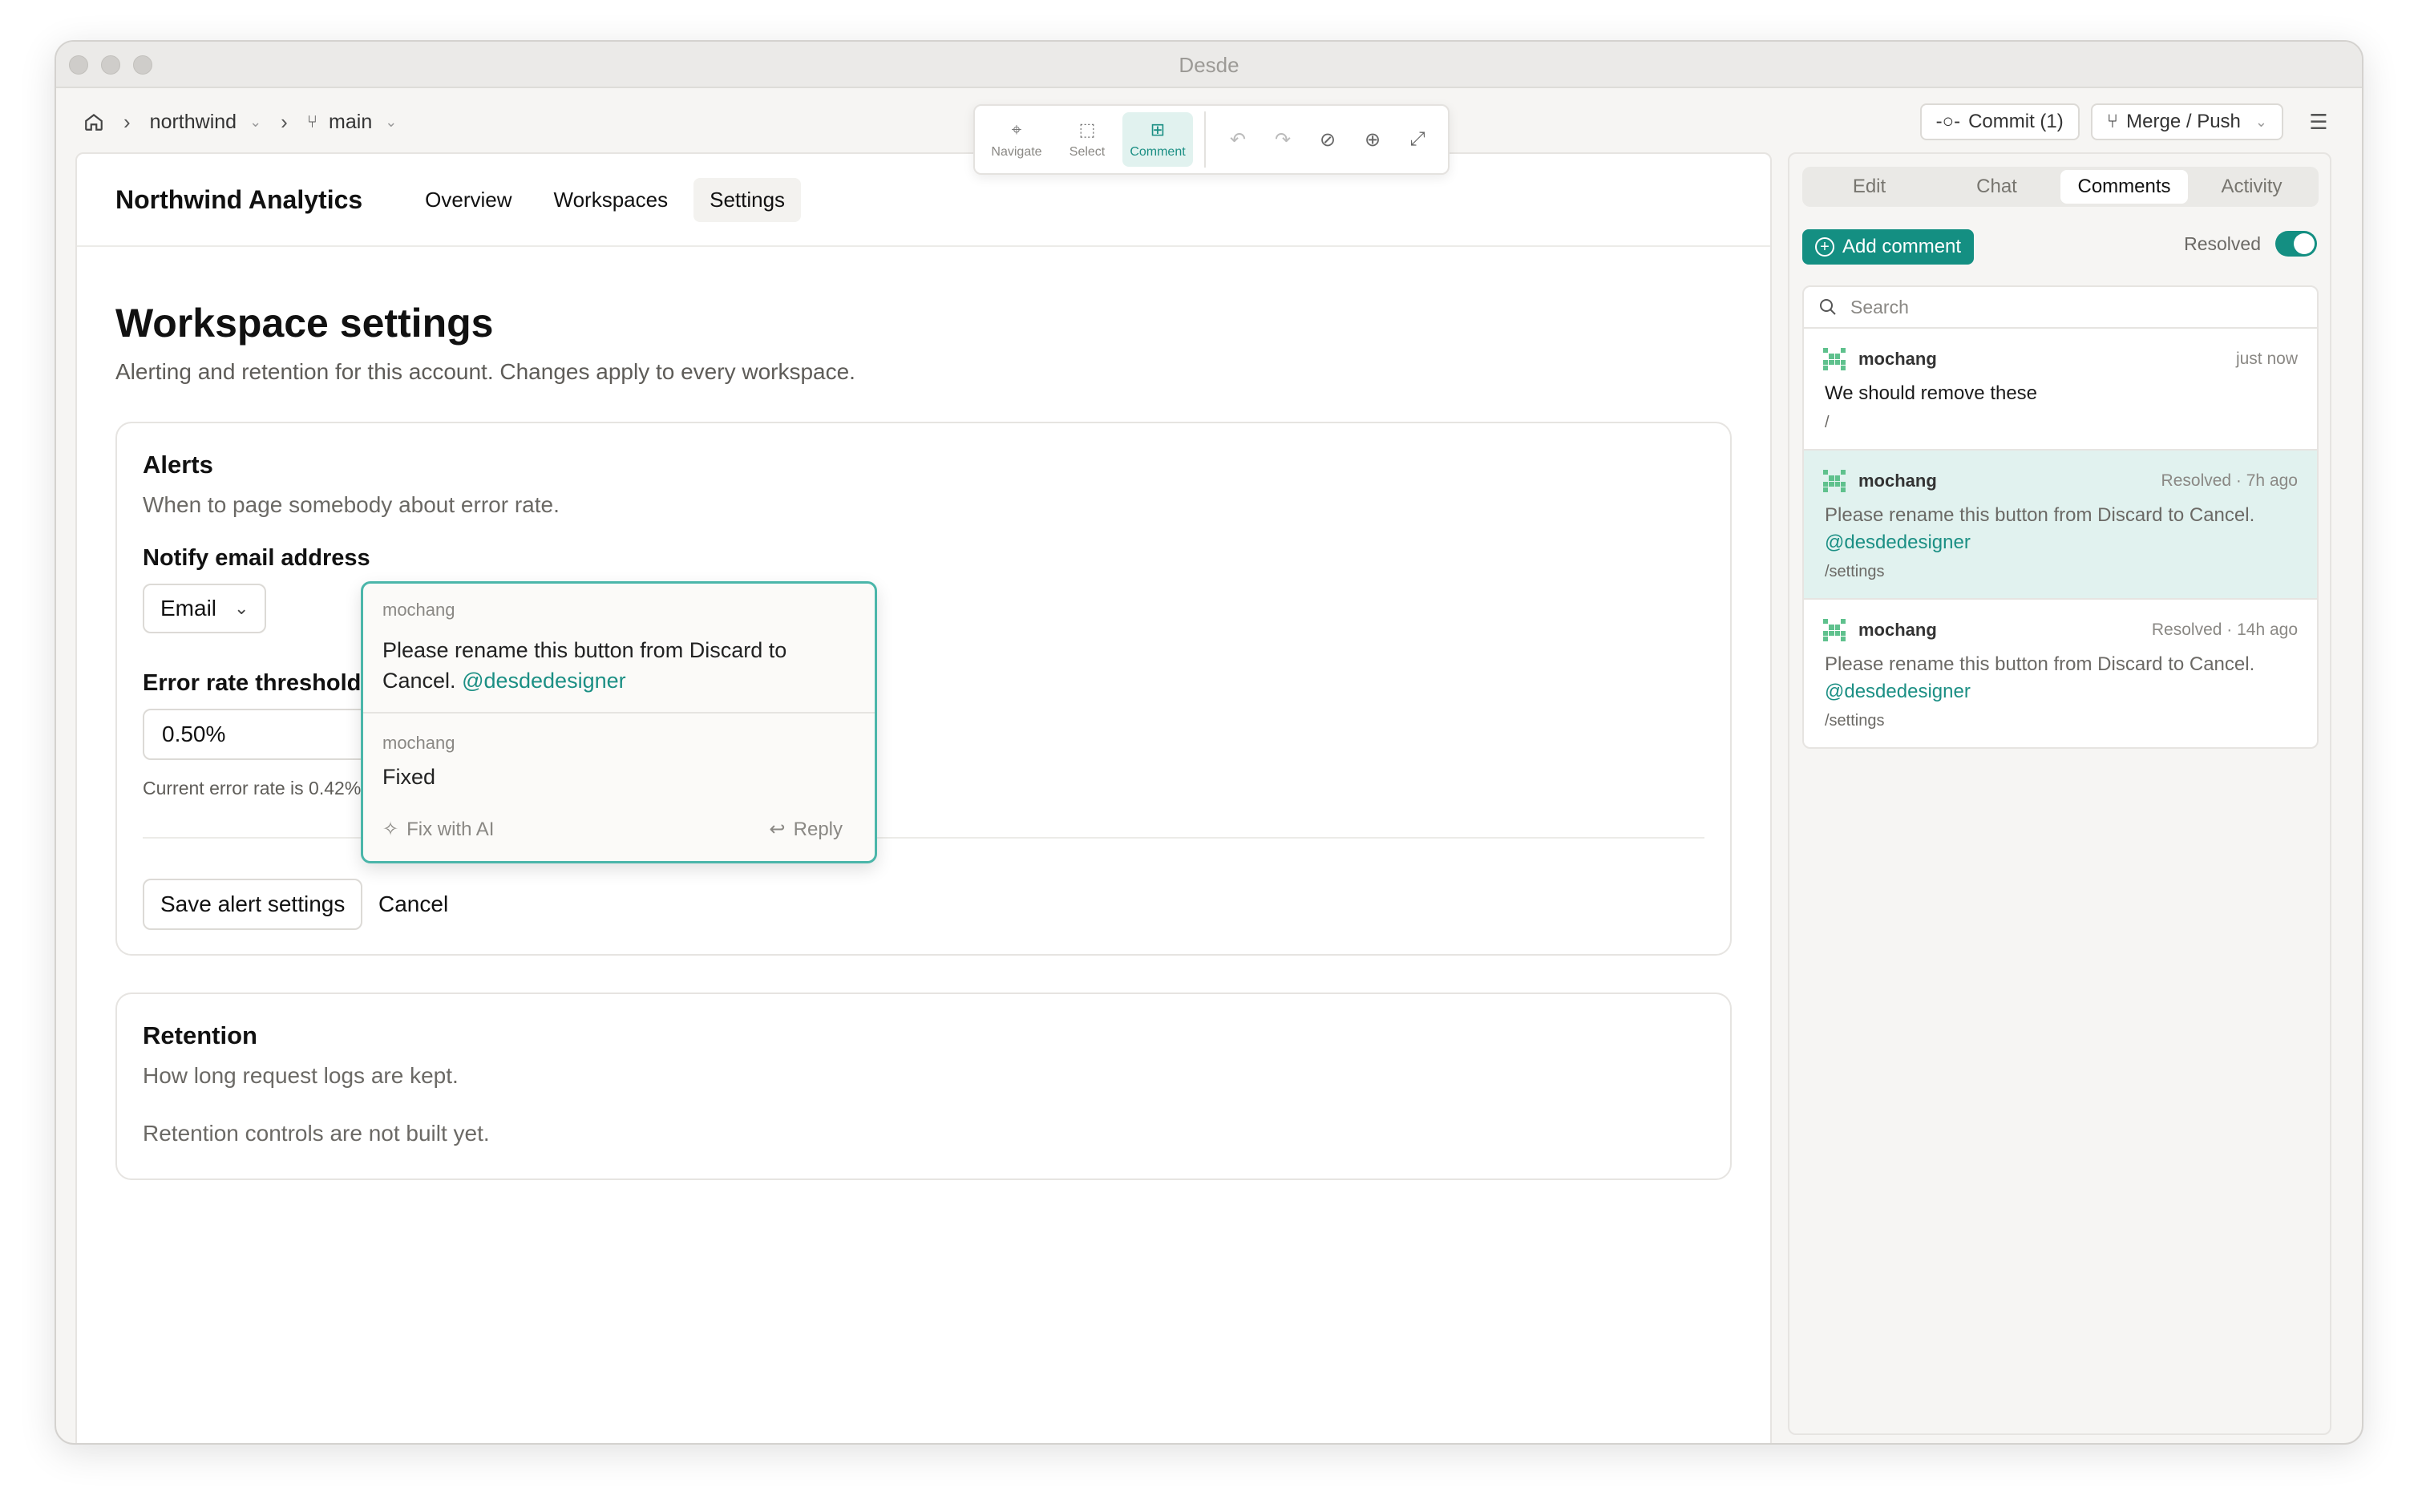  I want to click on mode-divider, so click(1205, 139).